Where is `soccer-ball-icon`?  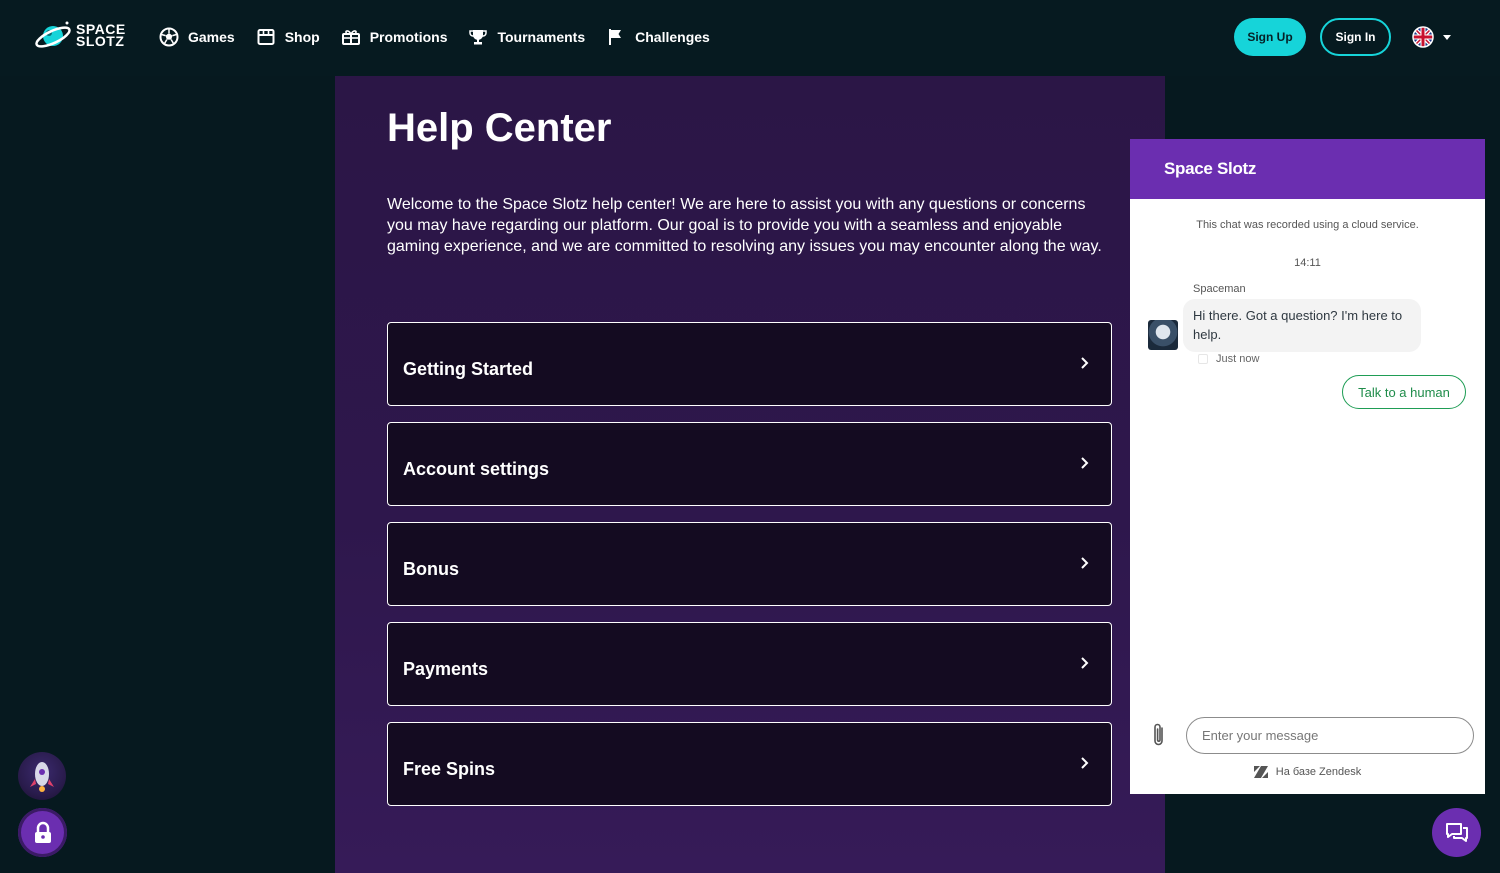 soccer-ball-icon is located at coordinates (169, 37).